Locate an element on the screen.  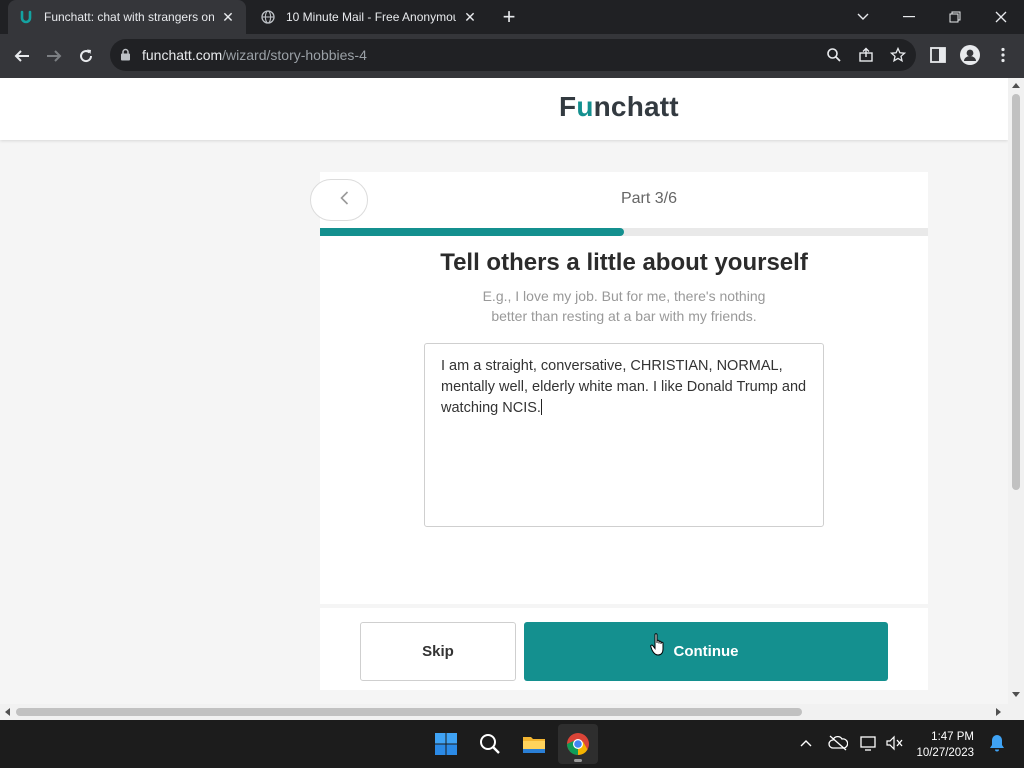
lock-icon is located at coordinates (125, 57).